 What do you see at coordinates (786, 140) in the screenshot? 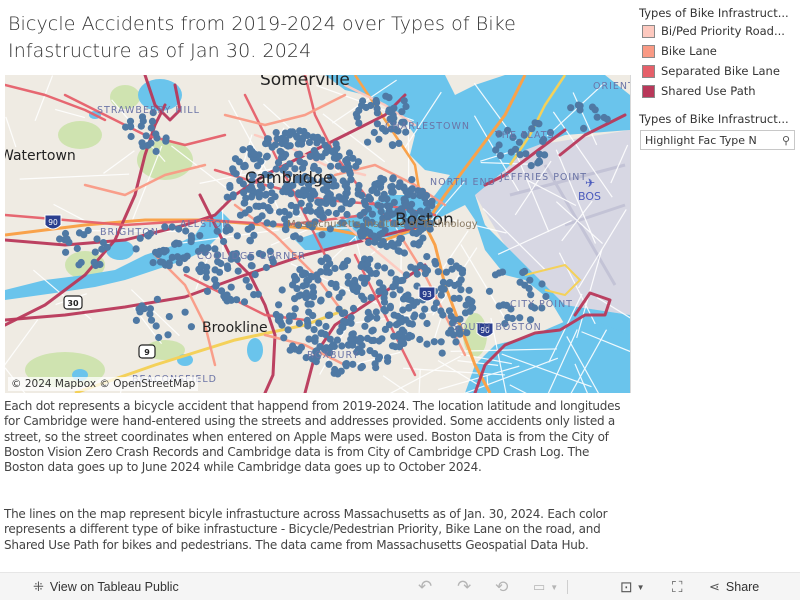
I see `search-icon: ⚲` at bounding box center [786, 140].